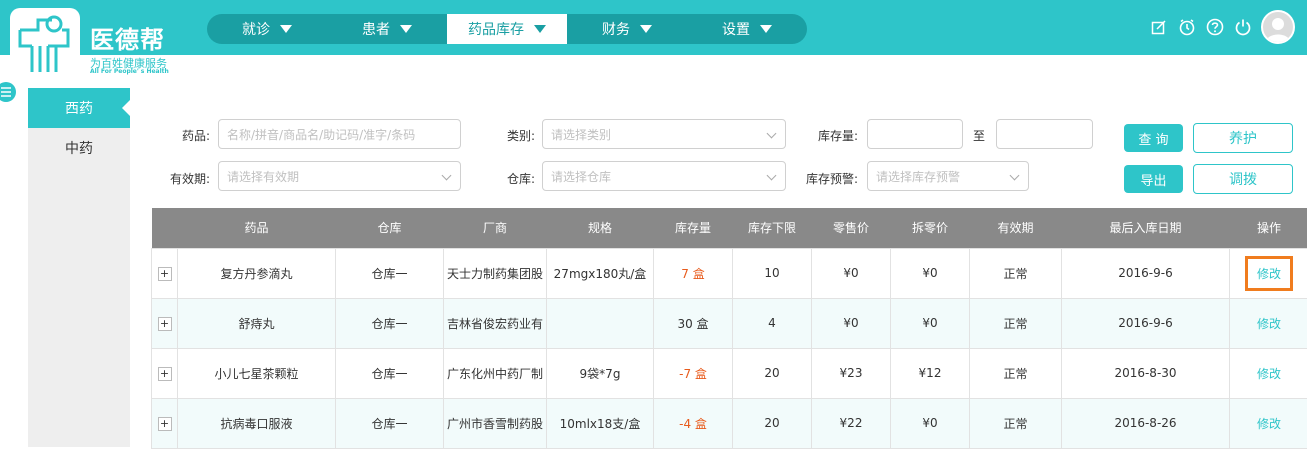 The width and height of the screenshot is (1307, 449). Describe the element at coordinates (180, 135) in the screenshot. I see `drug-label: 药品:` at that location.